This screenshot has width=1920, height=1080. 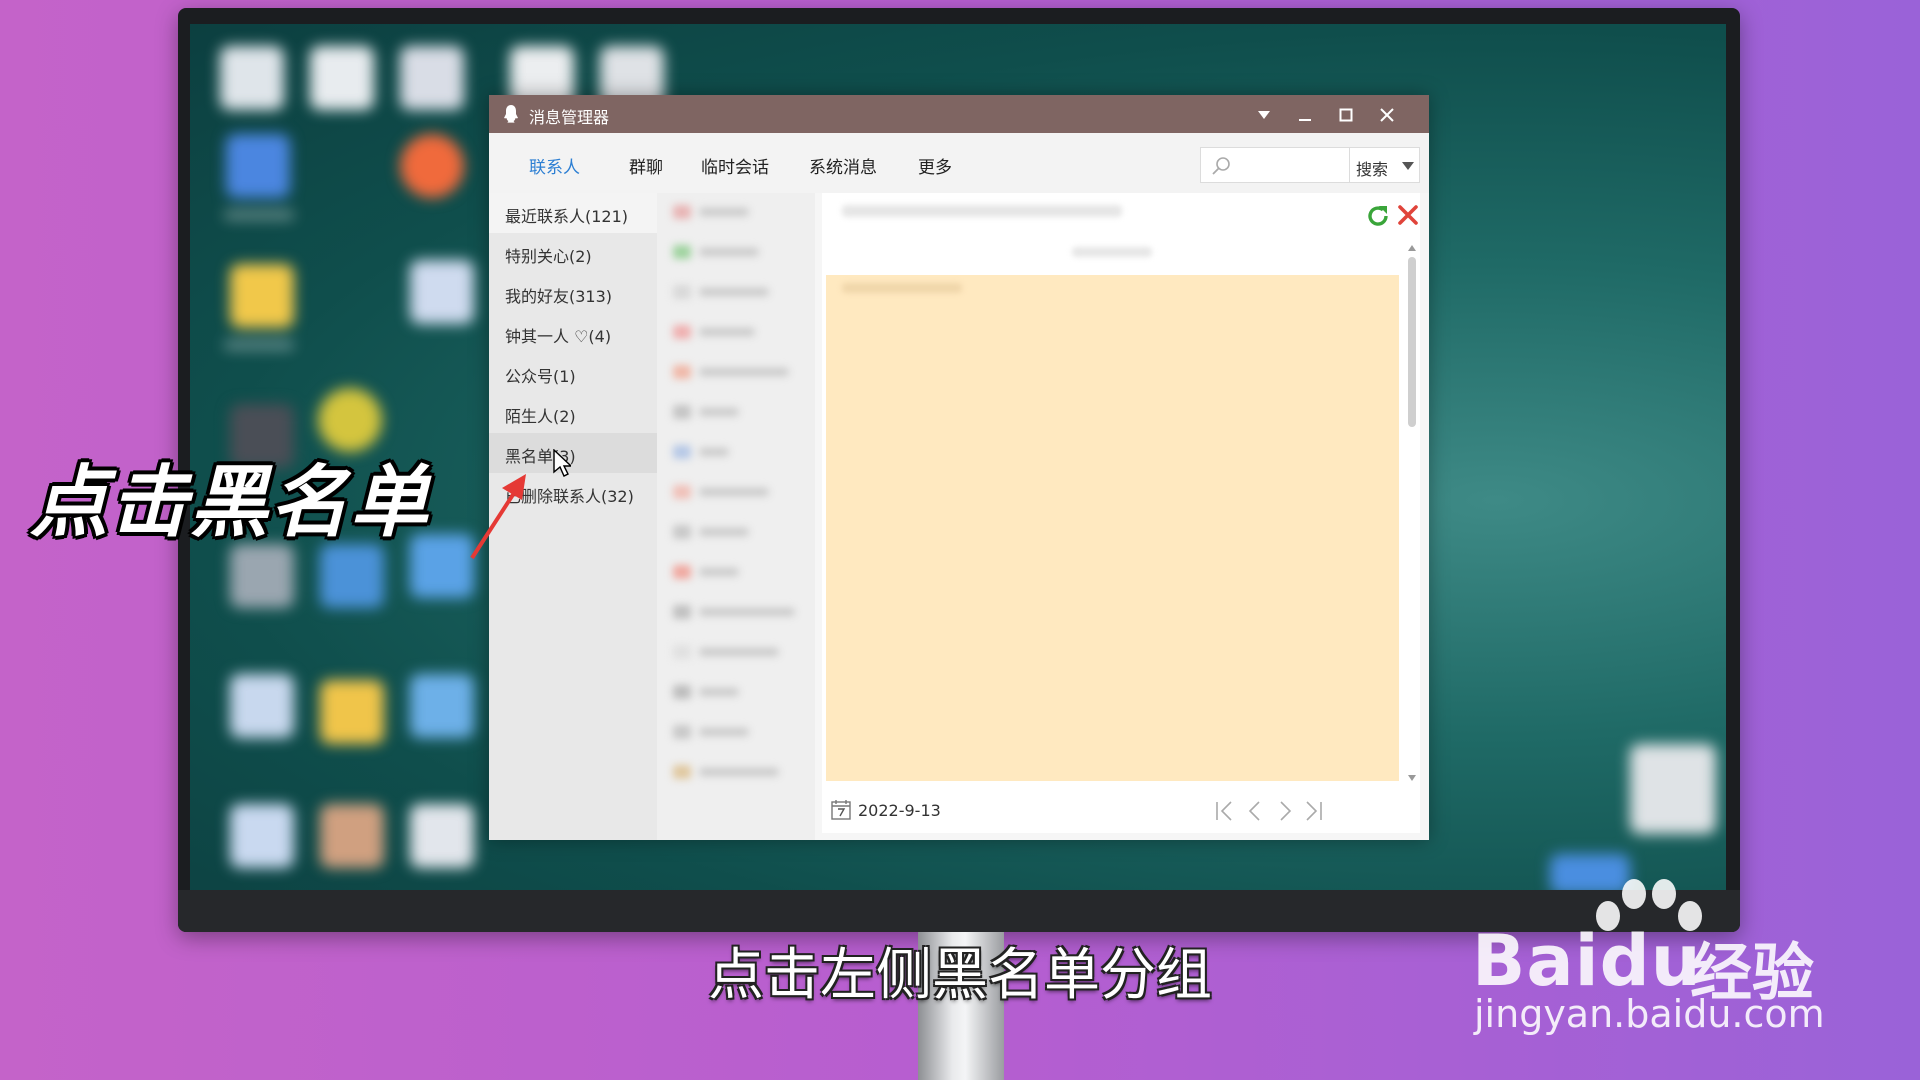 What do you see at coordinates (540, 416) in the screenshot?
I see `sidebar-item-label: 陌生人(2)` at bounding box center [540, 416].